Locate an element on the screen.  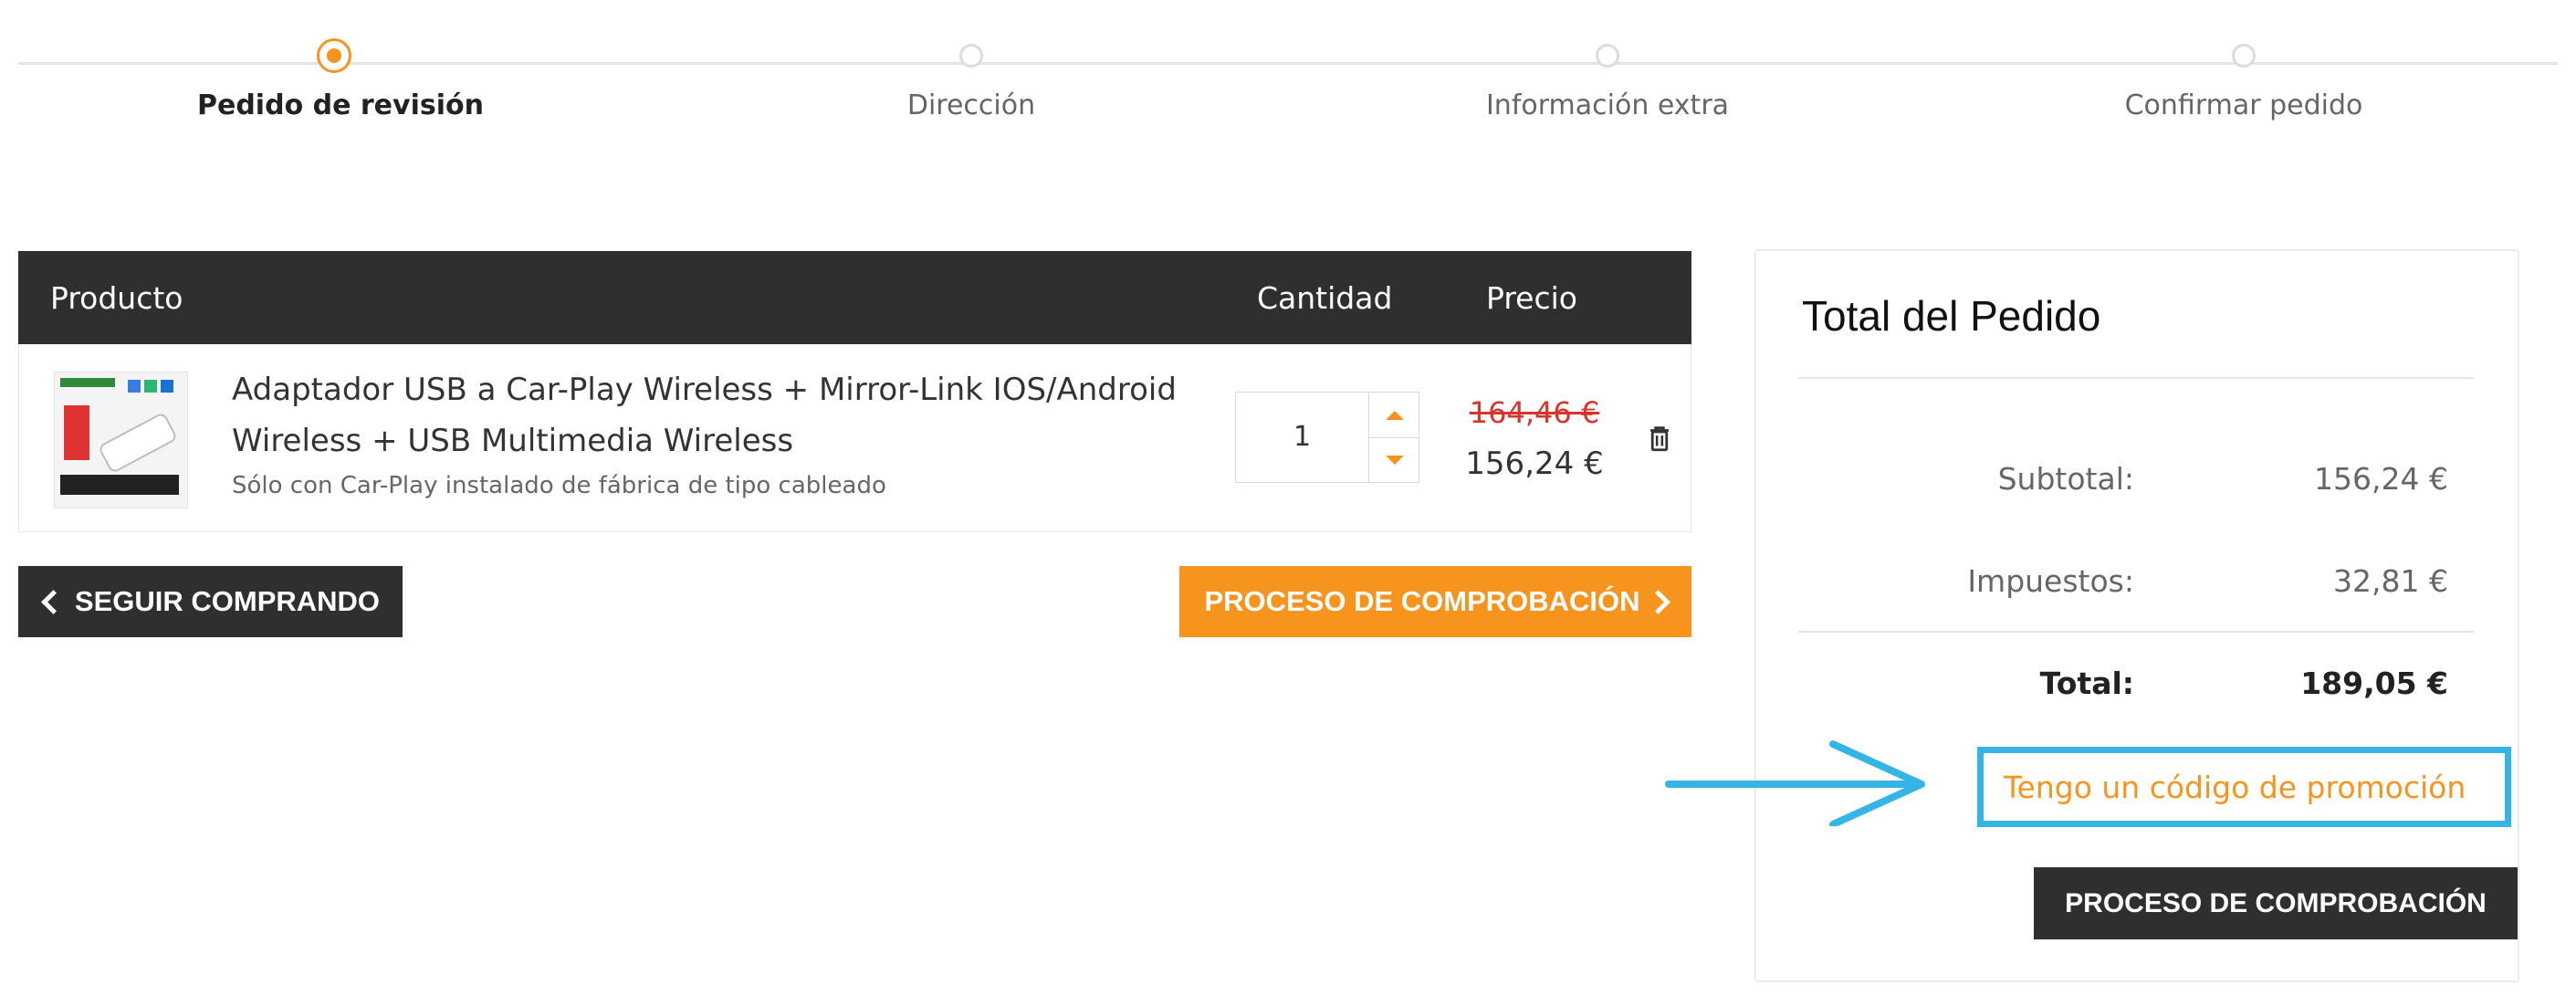
step-label: Pedido de revisión is located at coordinates (340, 105).